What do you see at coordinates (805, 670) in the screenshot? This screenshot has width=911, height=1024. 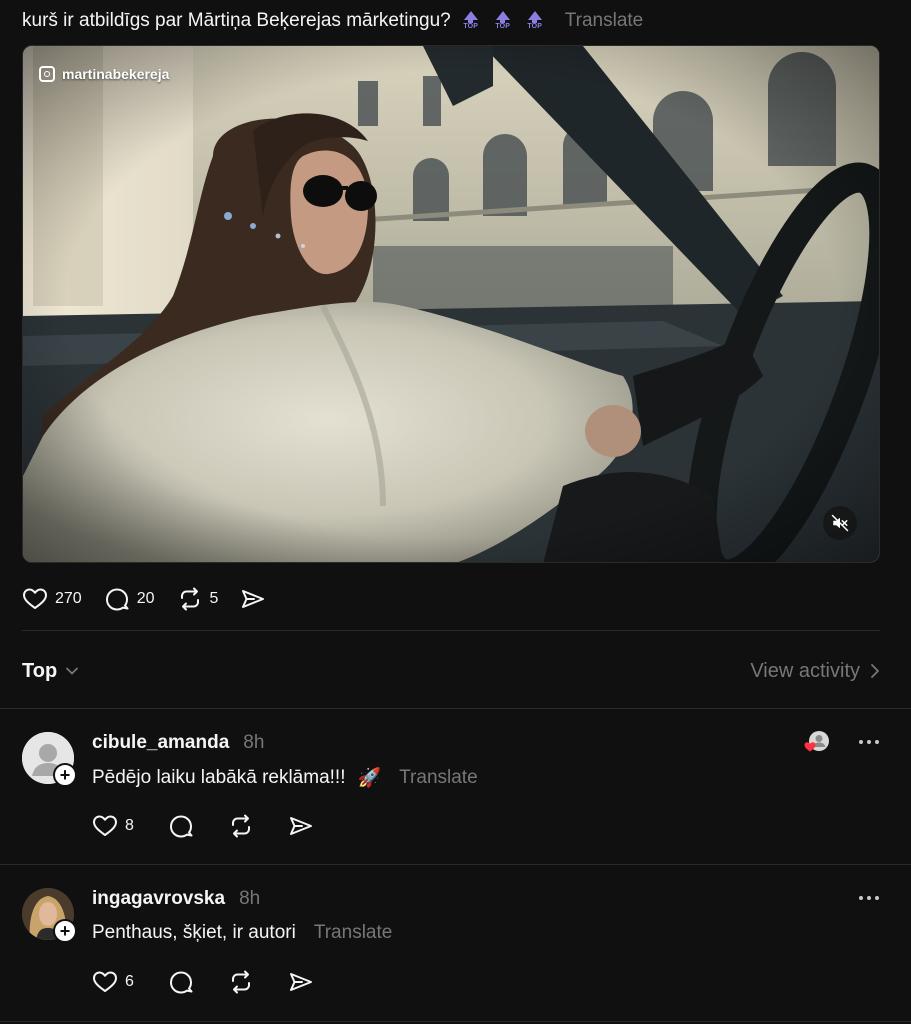 I see `view-activity-label: View activity` at bounding box center [805, 670].